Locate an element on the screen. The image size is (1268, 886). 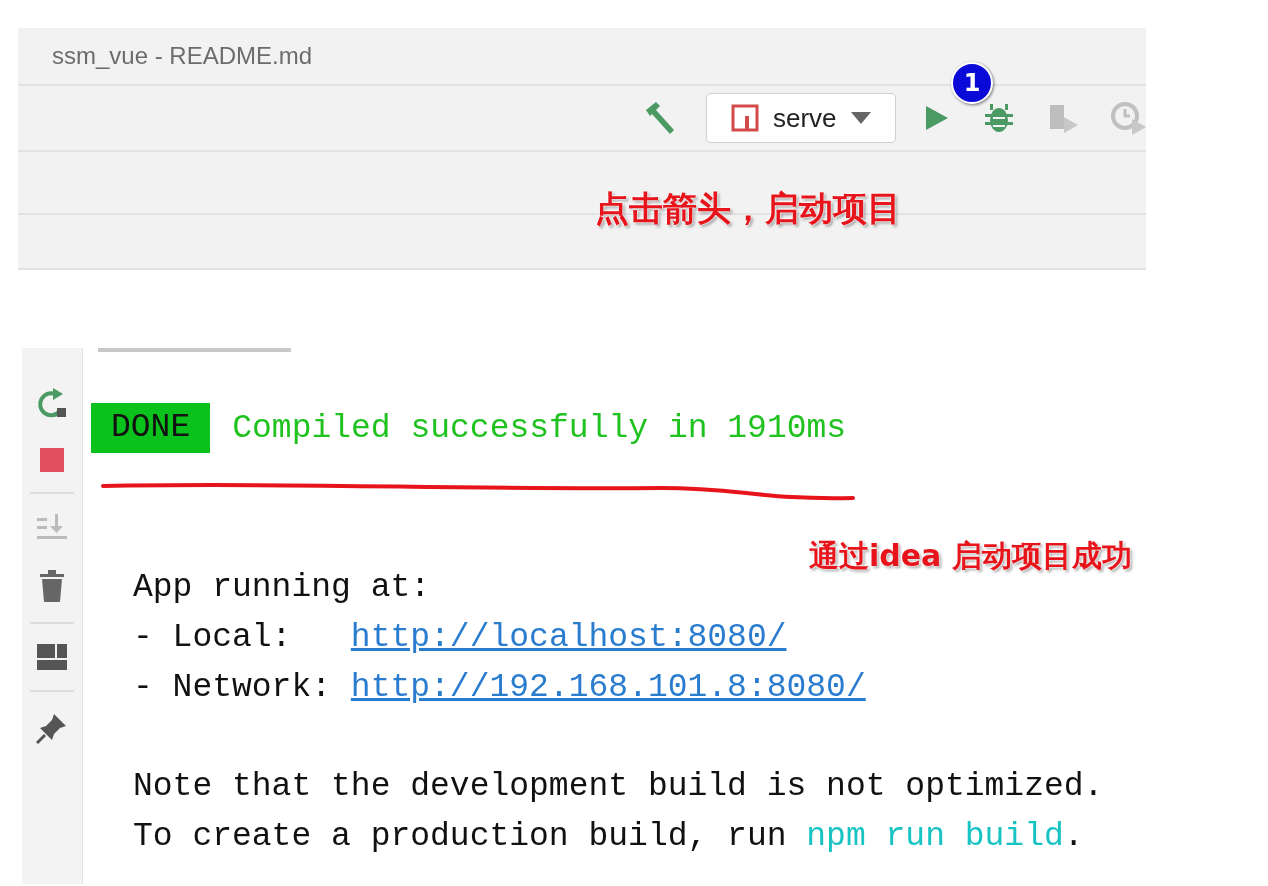
run-configuration-dropdown: serve is located at coordinates (801, 118).